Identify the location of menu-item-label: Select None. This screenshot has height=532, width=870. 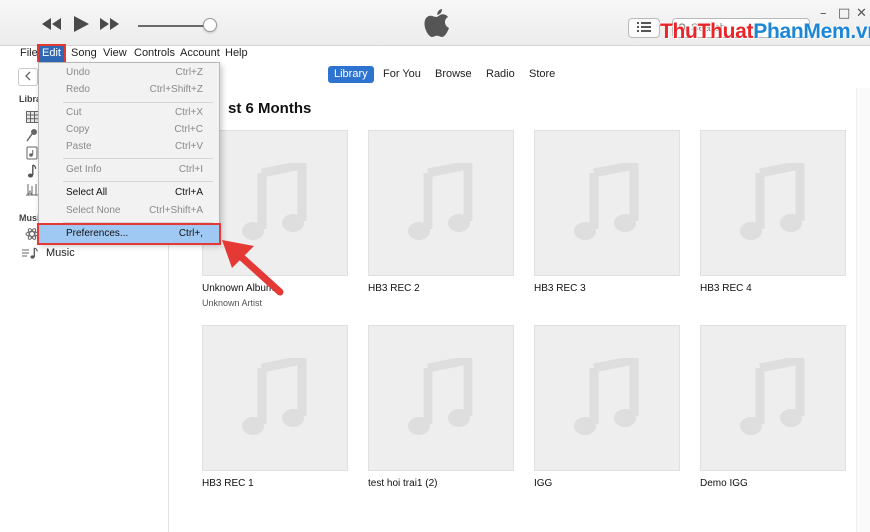
(93, 210).